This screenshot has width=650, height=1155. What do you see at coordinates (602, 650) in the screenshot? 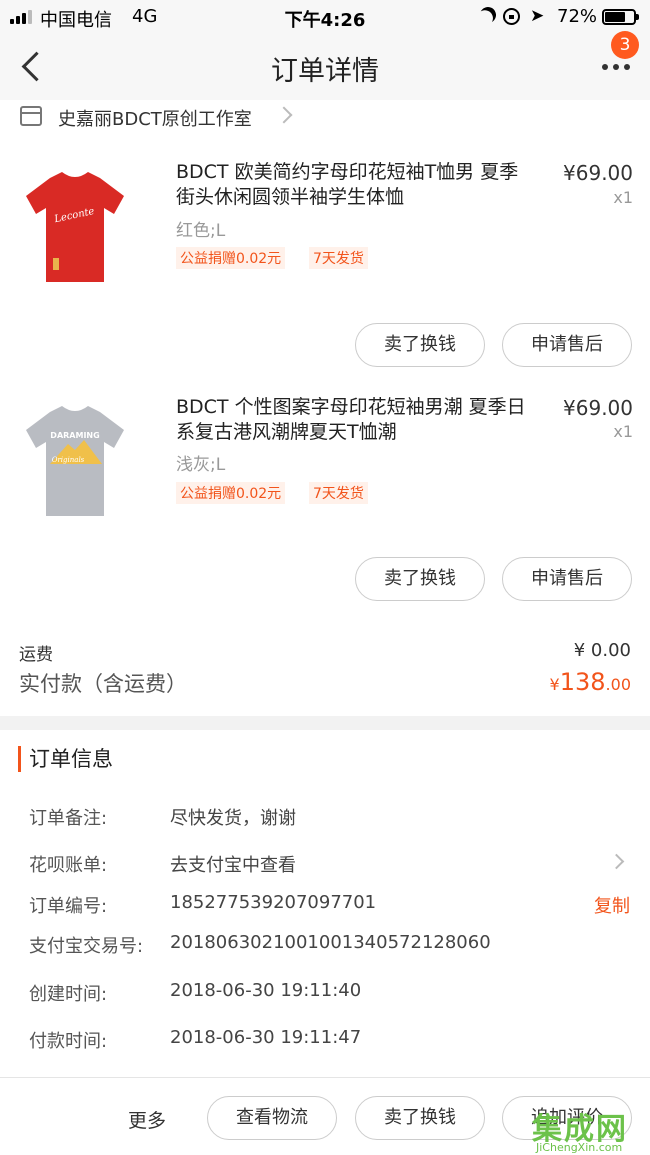
I see `shipping-value: ¥ 0.00` at bounding box center [602, 650].